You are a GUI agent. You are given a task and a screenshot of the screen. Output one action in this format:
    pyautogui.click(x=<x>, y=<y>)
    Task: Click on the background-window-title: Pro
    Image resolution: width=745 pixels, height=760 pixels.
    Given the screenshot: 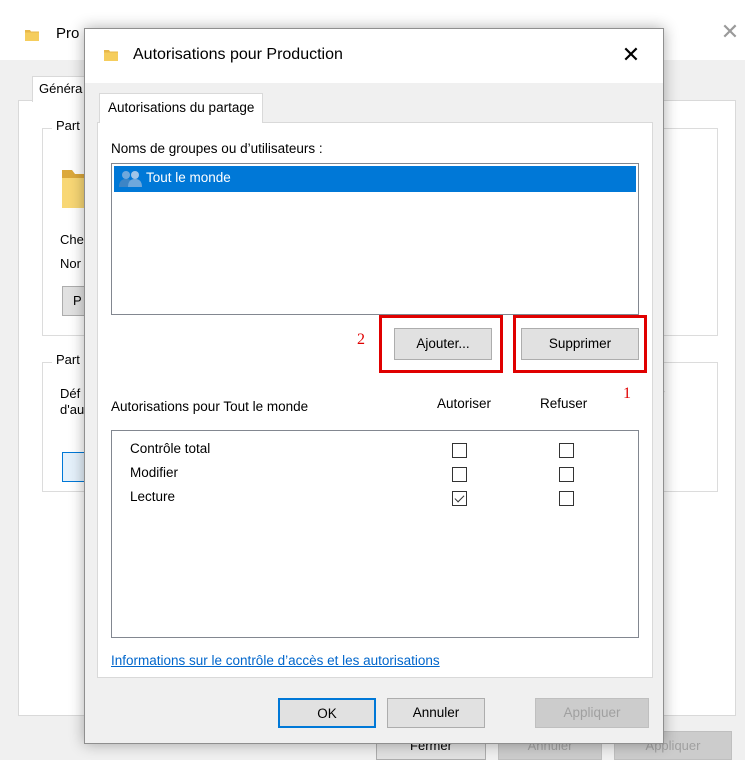 What is the action you would take?
    pyautogui.click(x=68, y=33)
    